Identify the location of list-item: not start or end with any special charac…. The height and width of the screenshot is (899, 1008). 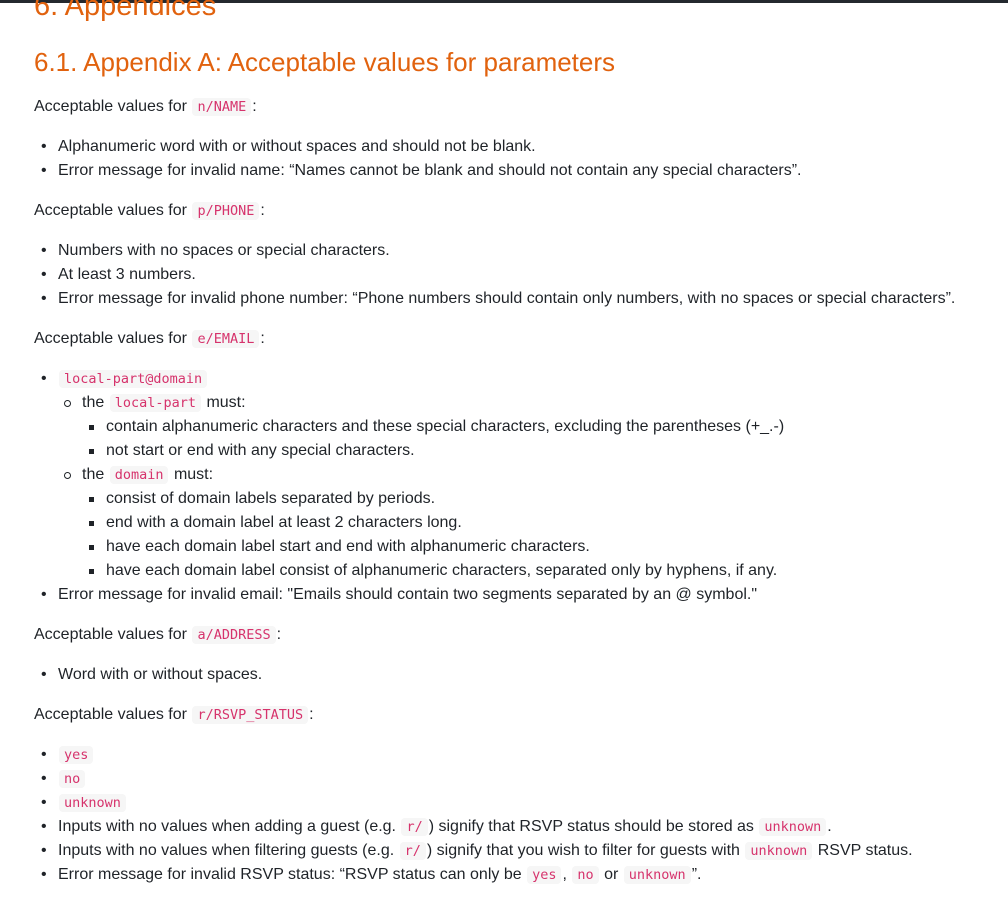
(538, 451).